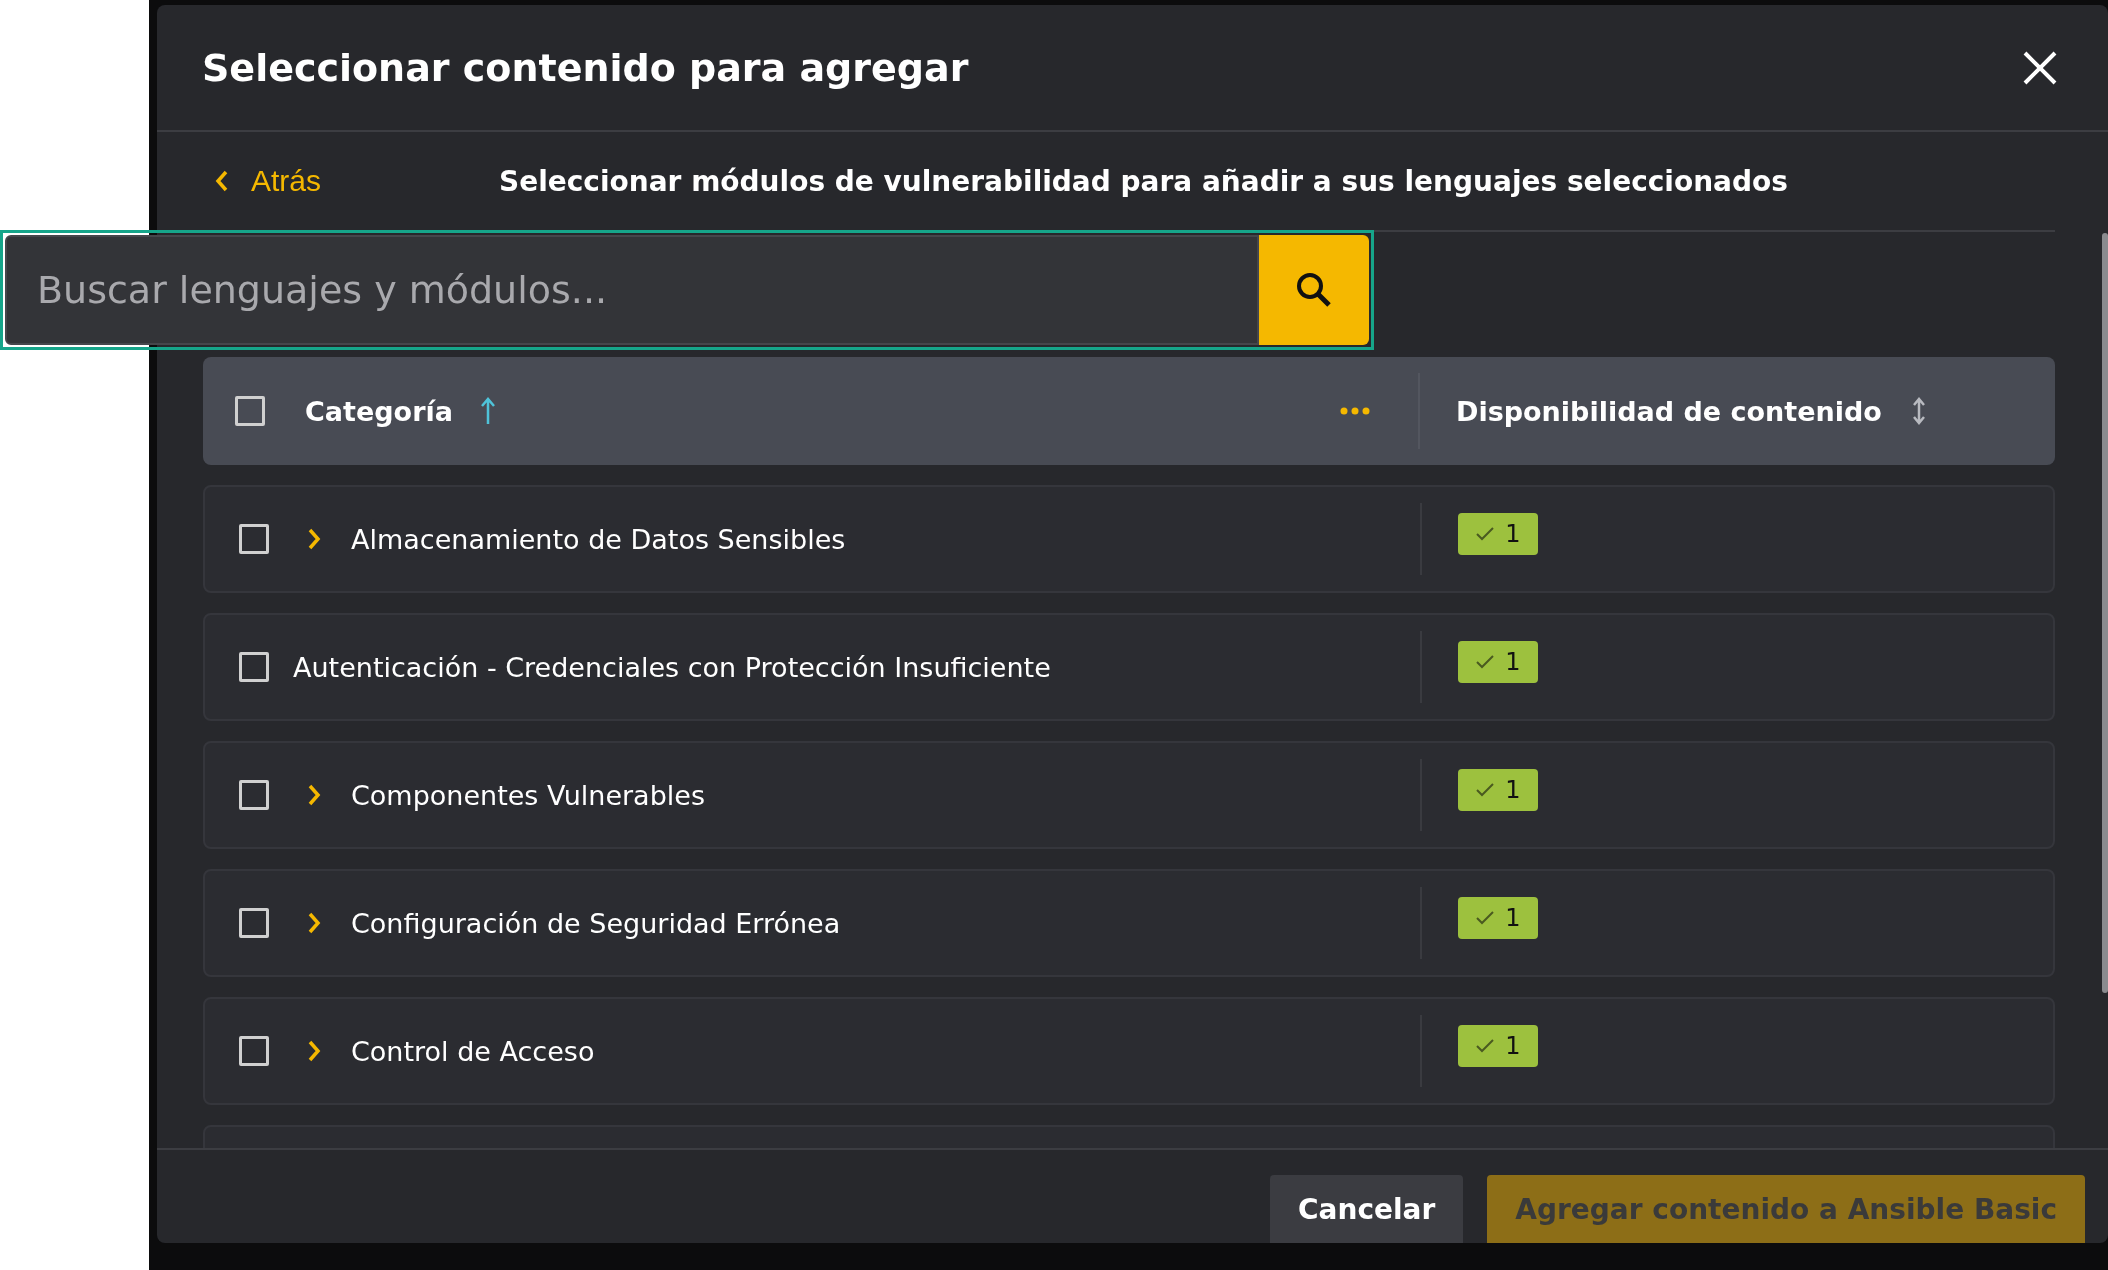 The image size is (2108, 1270). I want to click on chevron-left-icon, so click(222, 181).